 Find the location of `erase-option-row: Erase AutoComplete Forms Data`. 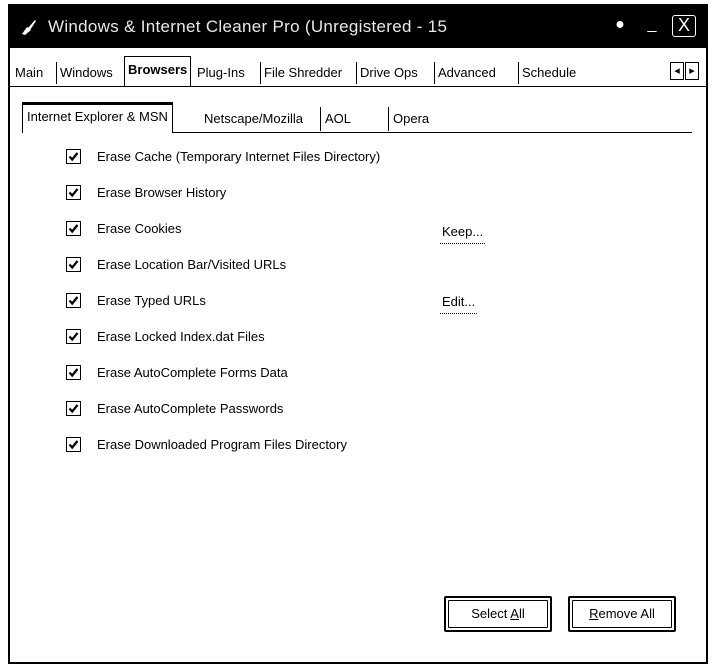

erase-option-row: Erase AutoComplete Forms Data is located at coordinates (177, 372).